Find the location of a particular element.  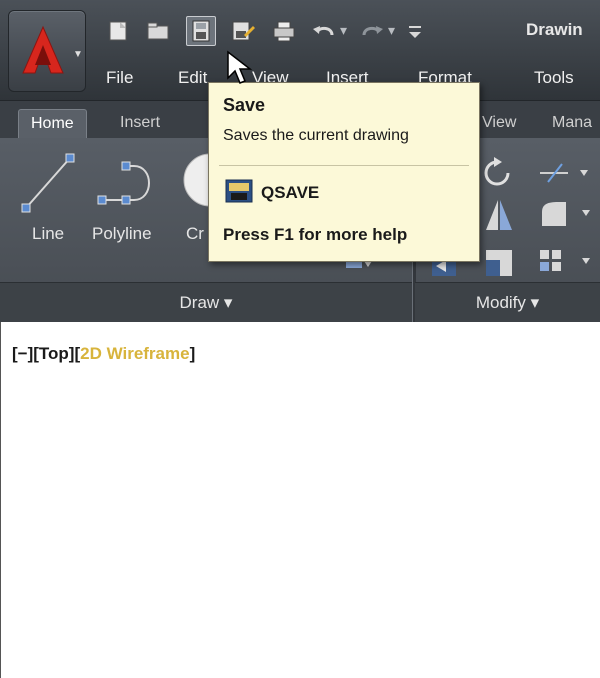

tab-home: Home is located at coordinates (52, 124).